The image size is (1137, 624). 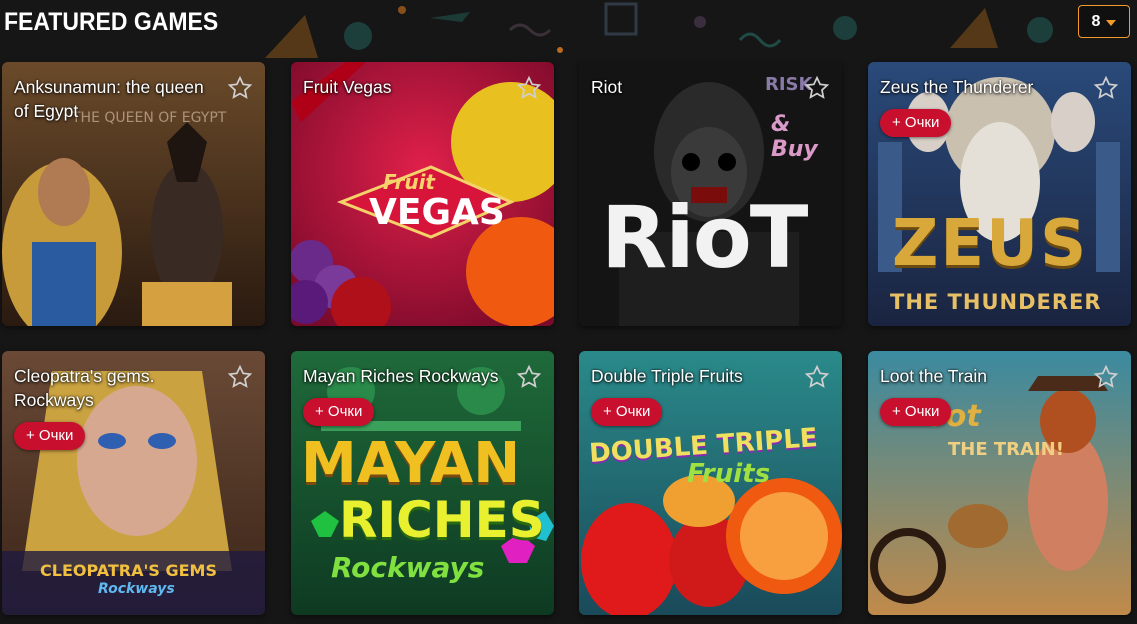 What do you see at coordinates (794, 137) in the screenshot?
I see `thumbnail-art-text: & Buy` at bounding box center [794, 137].